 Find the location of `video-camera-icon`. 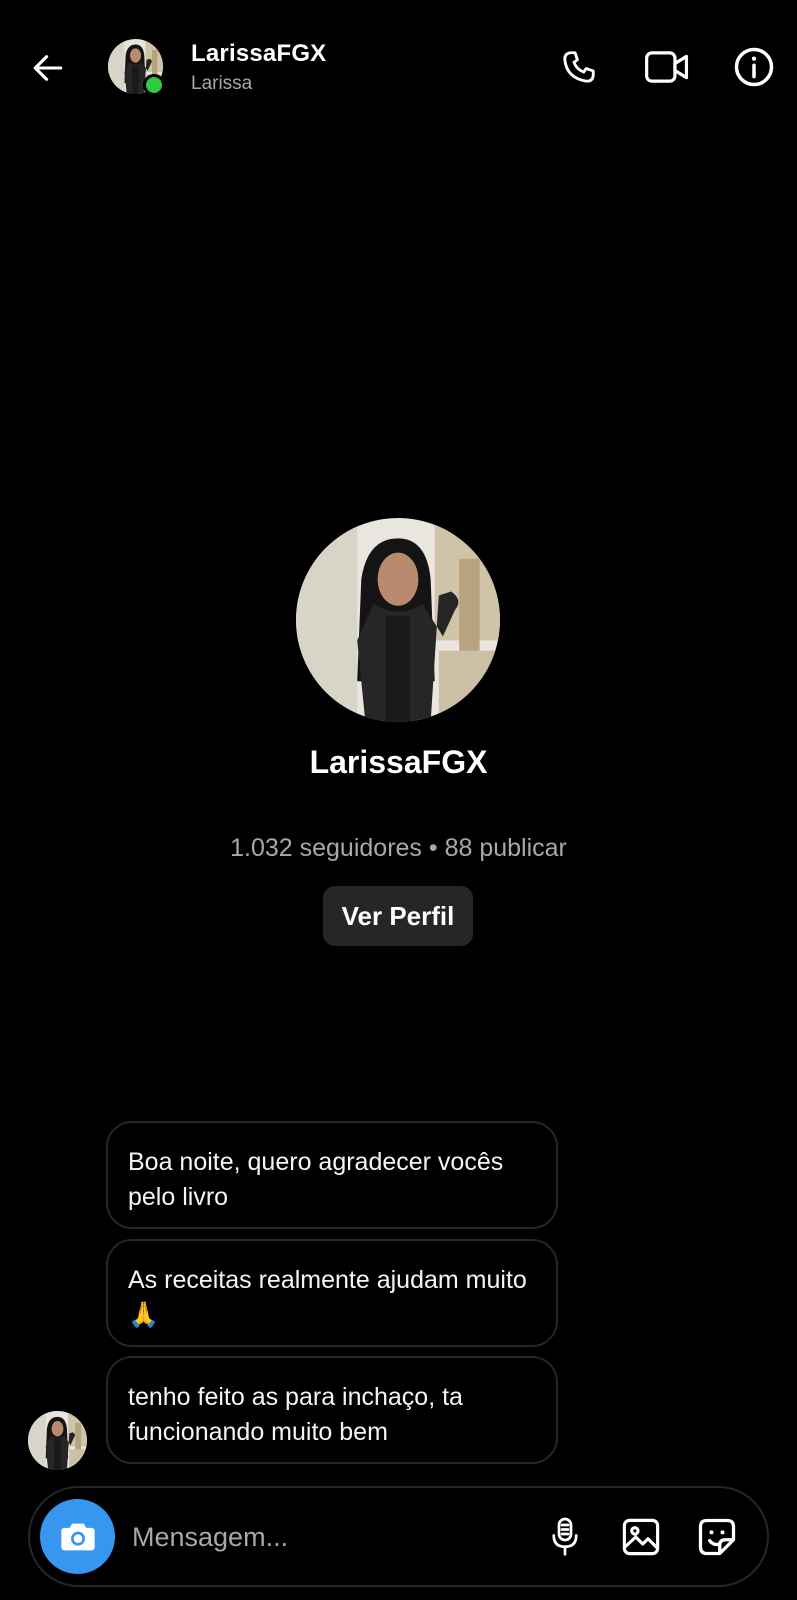

video-camera-icon is located at coordinates (667, 67).